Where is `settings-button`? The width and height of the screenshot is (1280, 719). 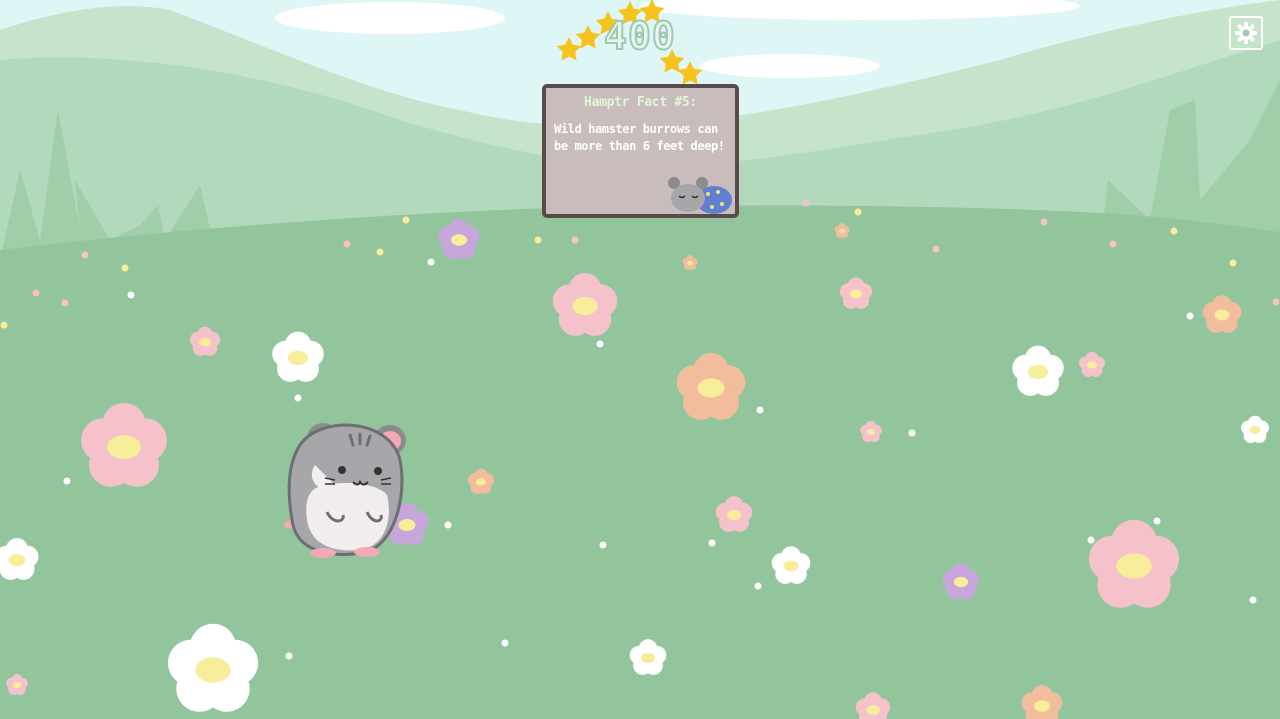 settings-button is located at coordinates (1246, 33).